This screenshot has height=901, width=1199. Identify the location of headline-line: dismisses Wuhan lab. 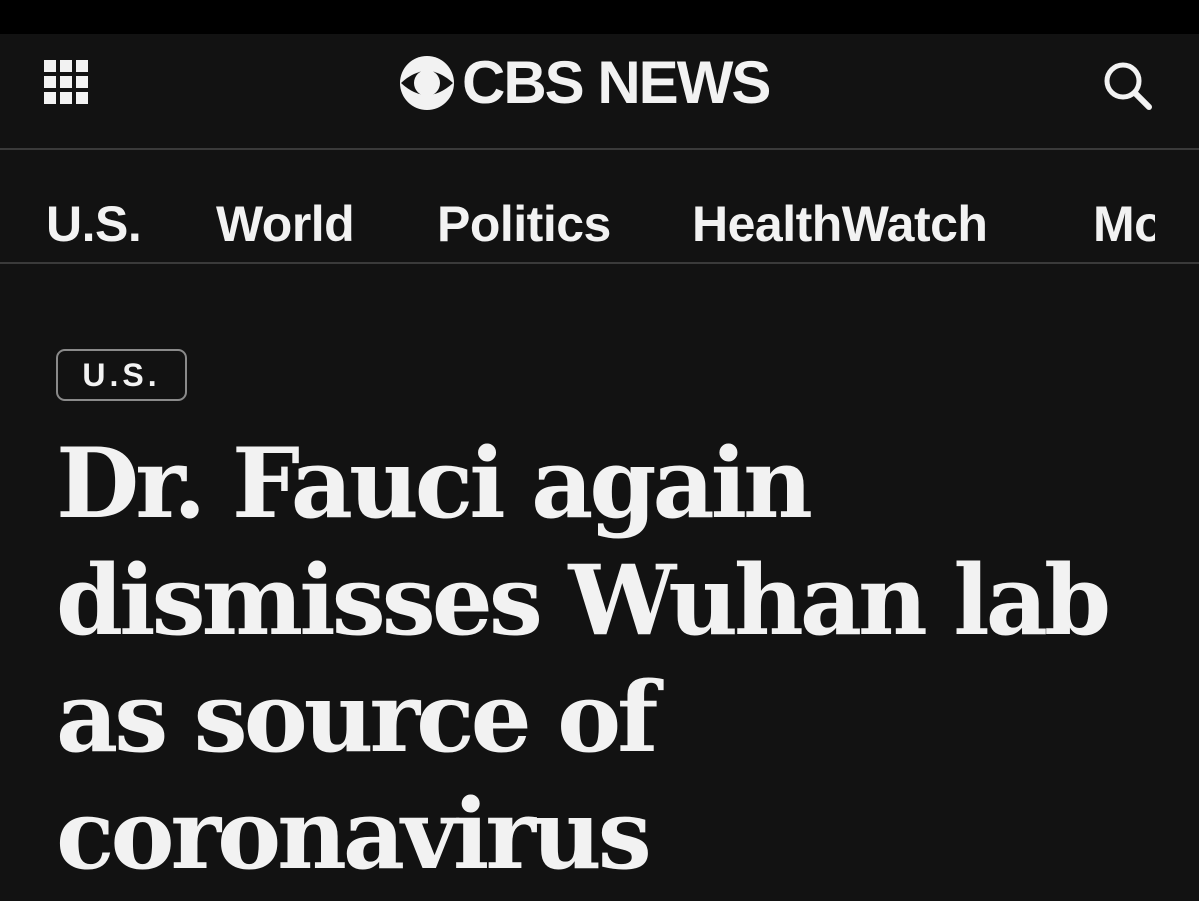
(583, 600).